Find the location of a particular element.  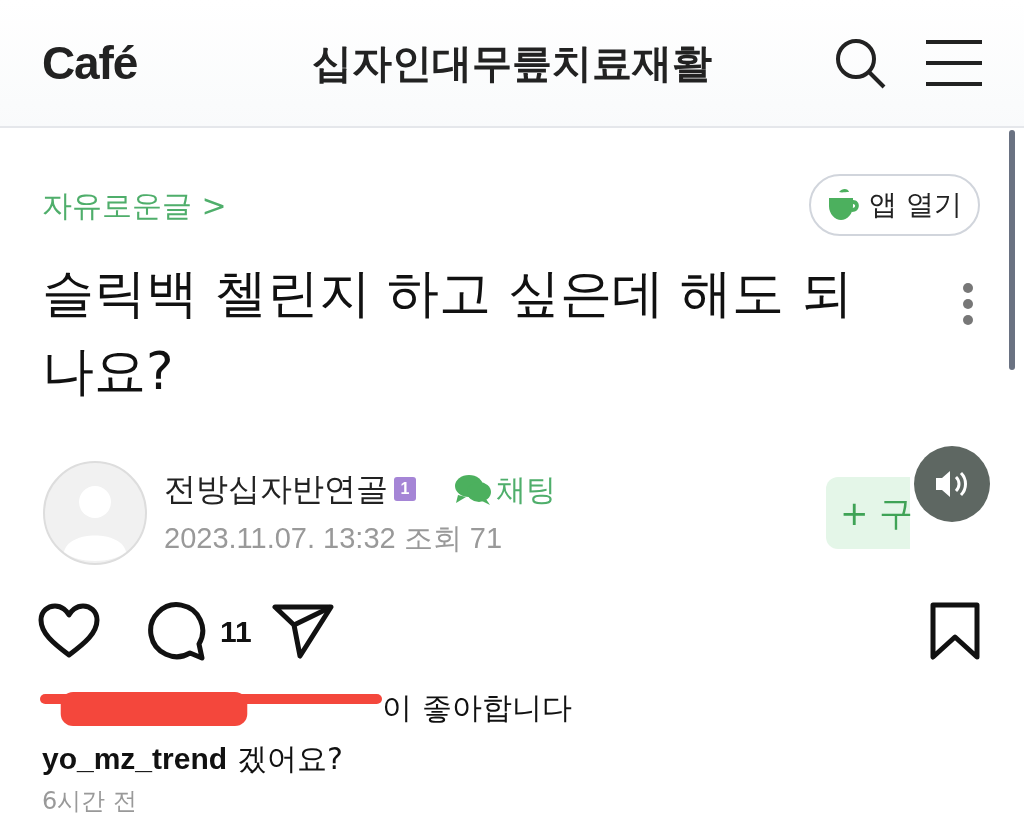

bookmark-icon is located at coordinates (955, 631).